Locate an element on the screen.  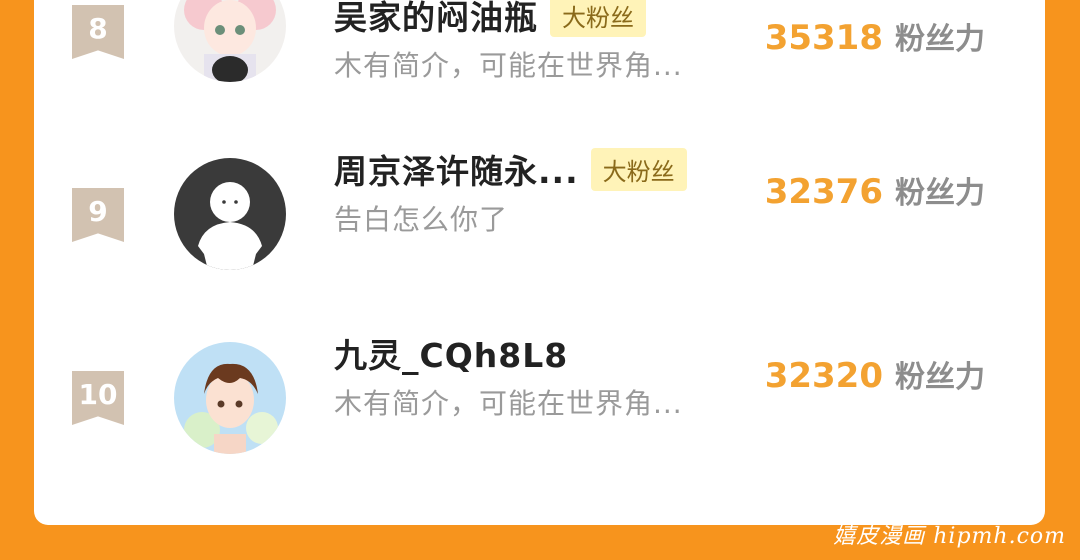
user-name: 吴家的闷油瓶 is located at coordinates (436, 19).